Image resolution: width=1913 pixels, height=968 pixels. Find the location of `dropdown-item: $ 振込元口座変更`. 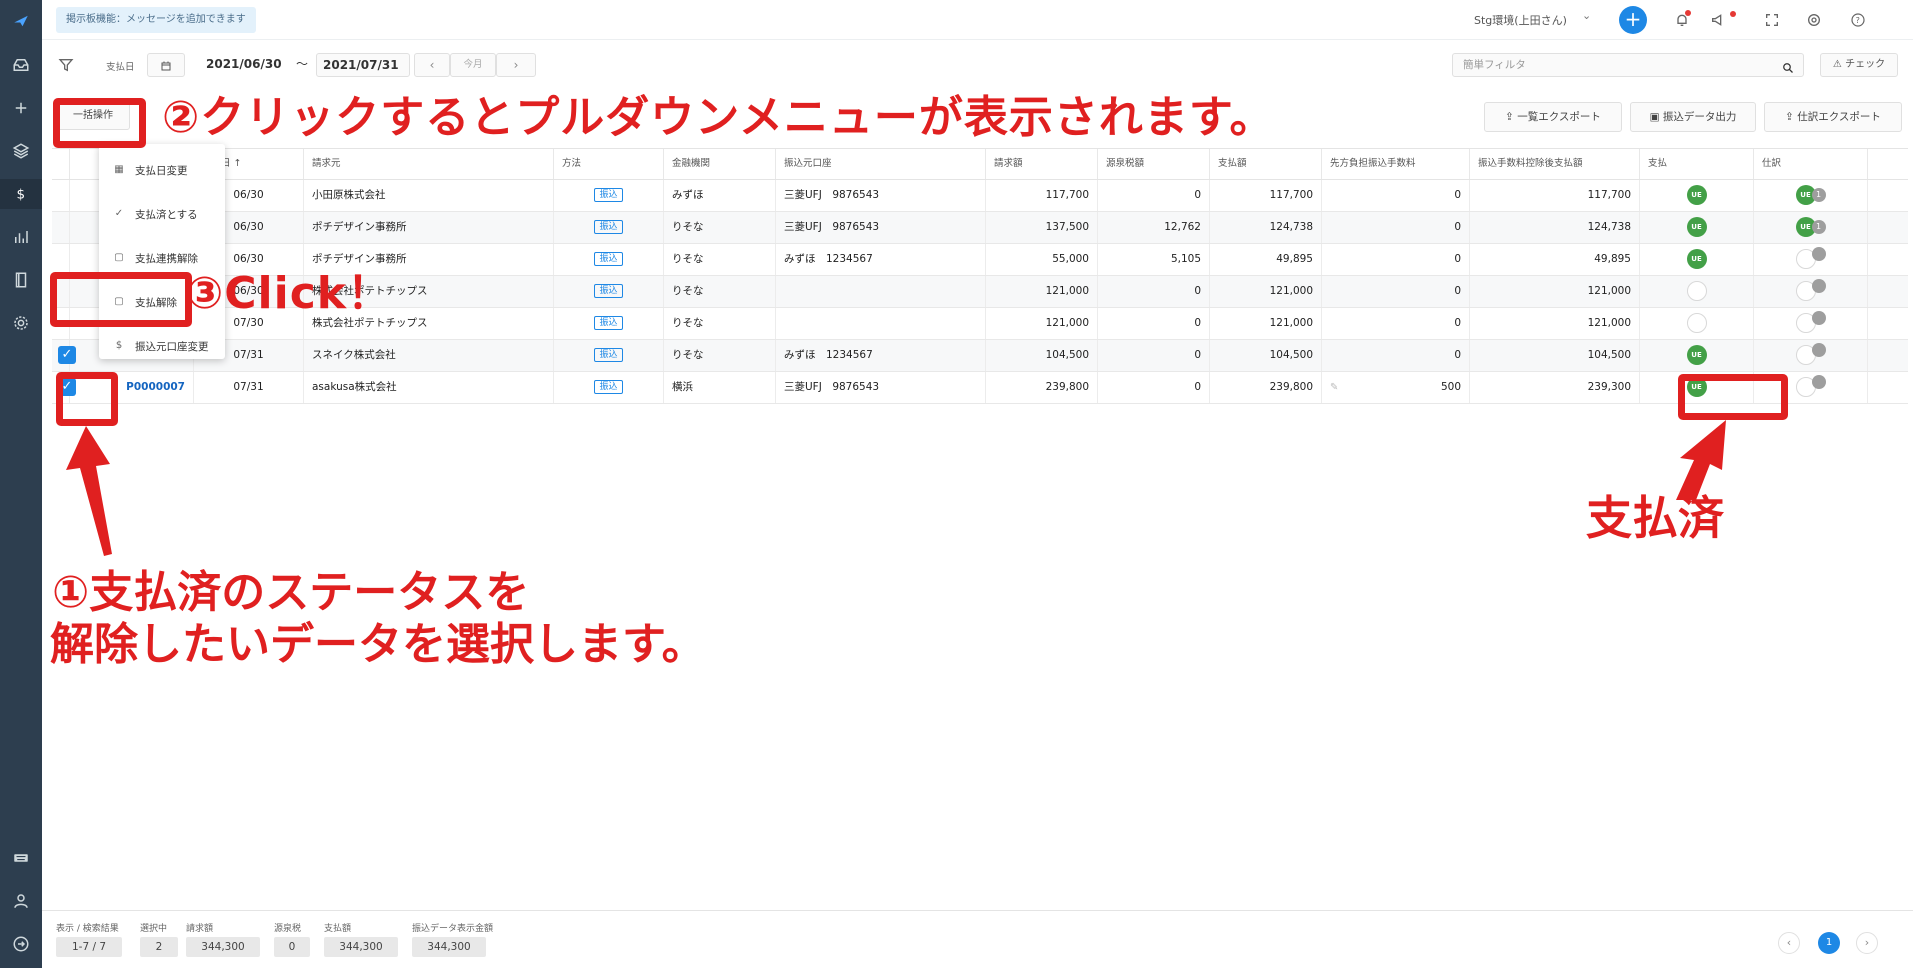

dropdown-item: $ 振込元口座変更 is located at coordinates (162, 347).